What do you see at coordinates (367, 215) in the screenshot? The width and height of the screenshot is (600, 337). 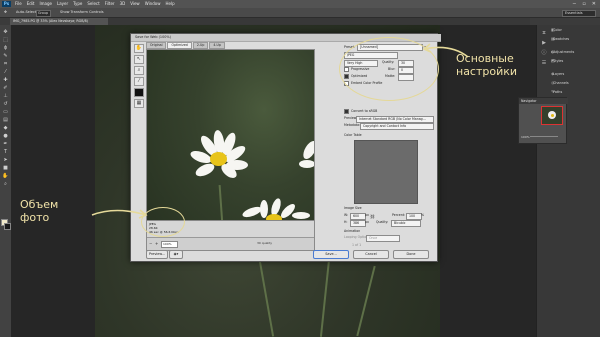 I see `width-unit: px` at bounding box center [367, 215].